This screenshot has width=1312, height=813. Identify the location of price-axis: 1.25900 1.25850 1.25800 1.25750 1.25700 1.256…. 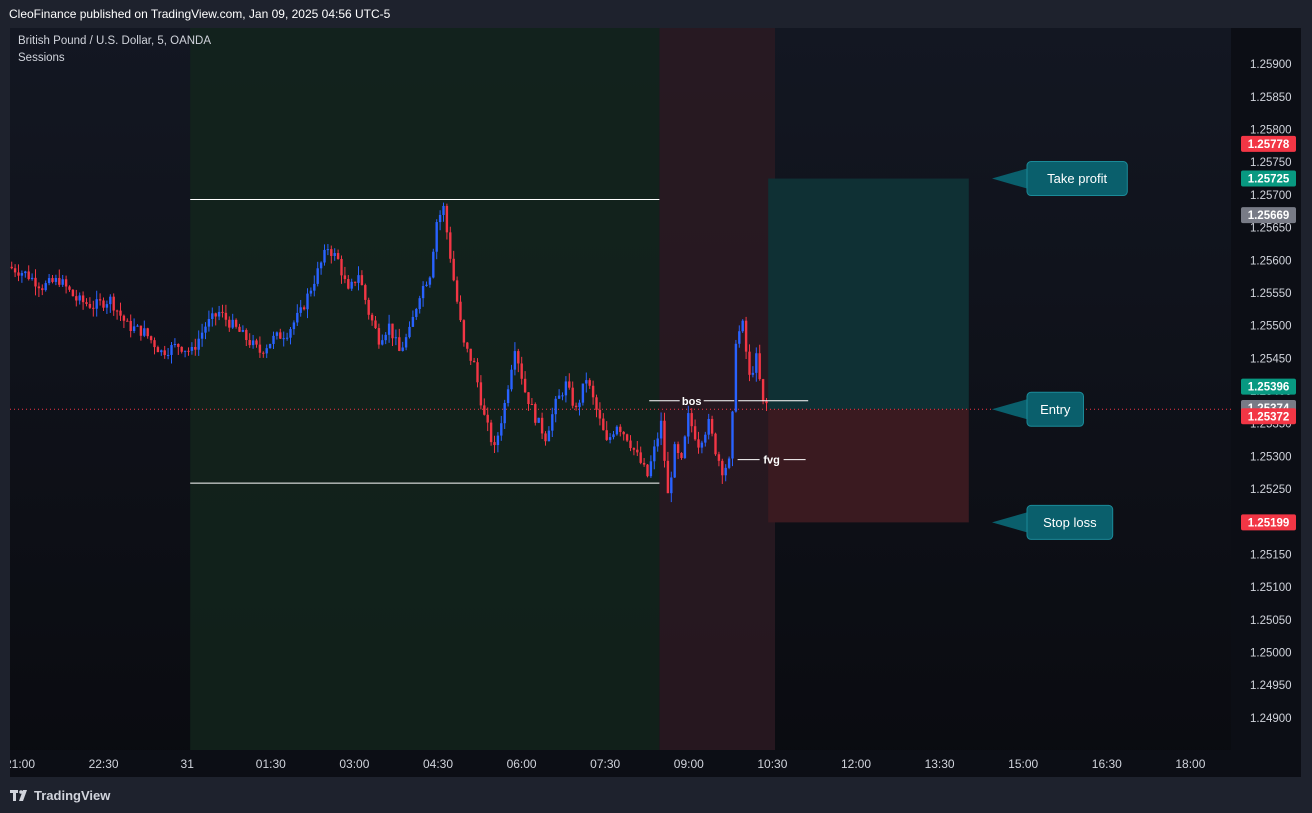
(1266, 389).